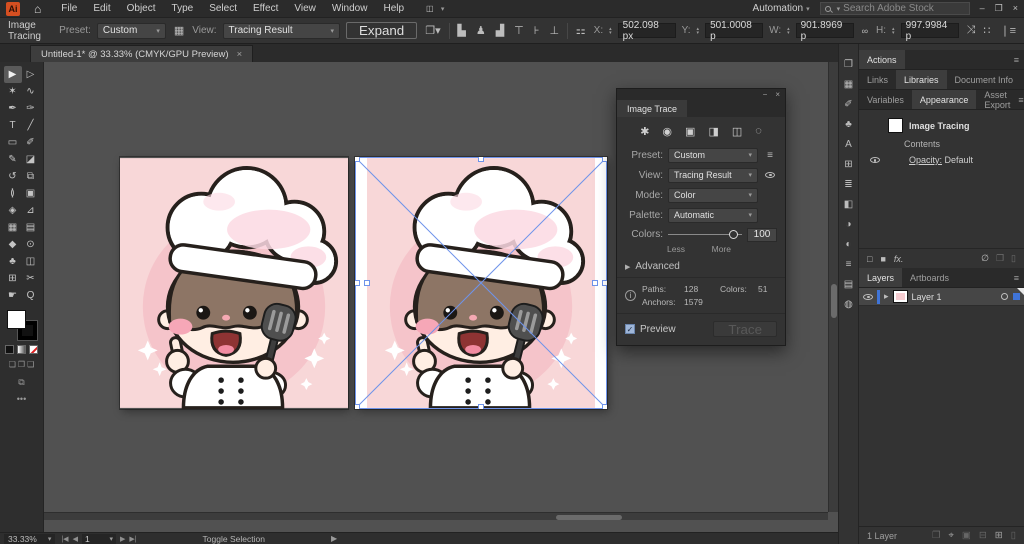  What do you see at coordinates (64, 539) in the screenshot?
I see `first-artboard-icon: |◀` at bounding box center [64, 539].